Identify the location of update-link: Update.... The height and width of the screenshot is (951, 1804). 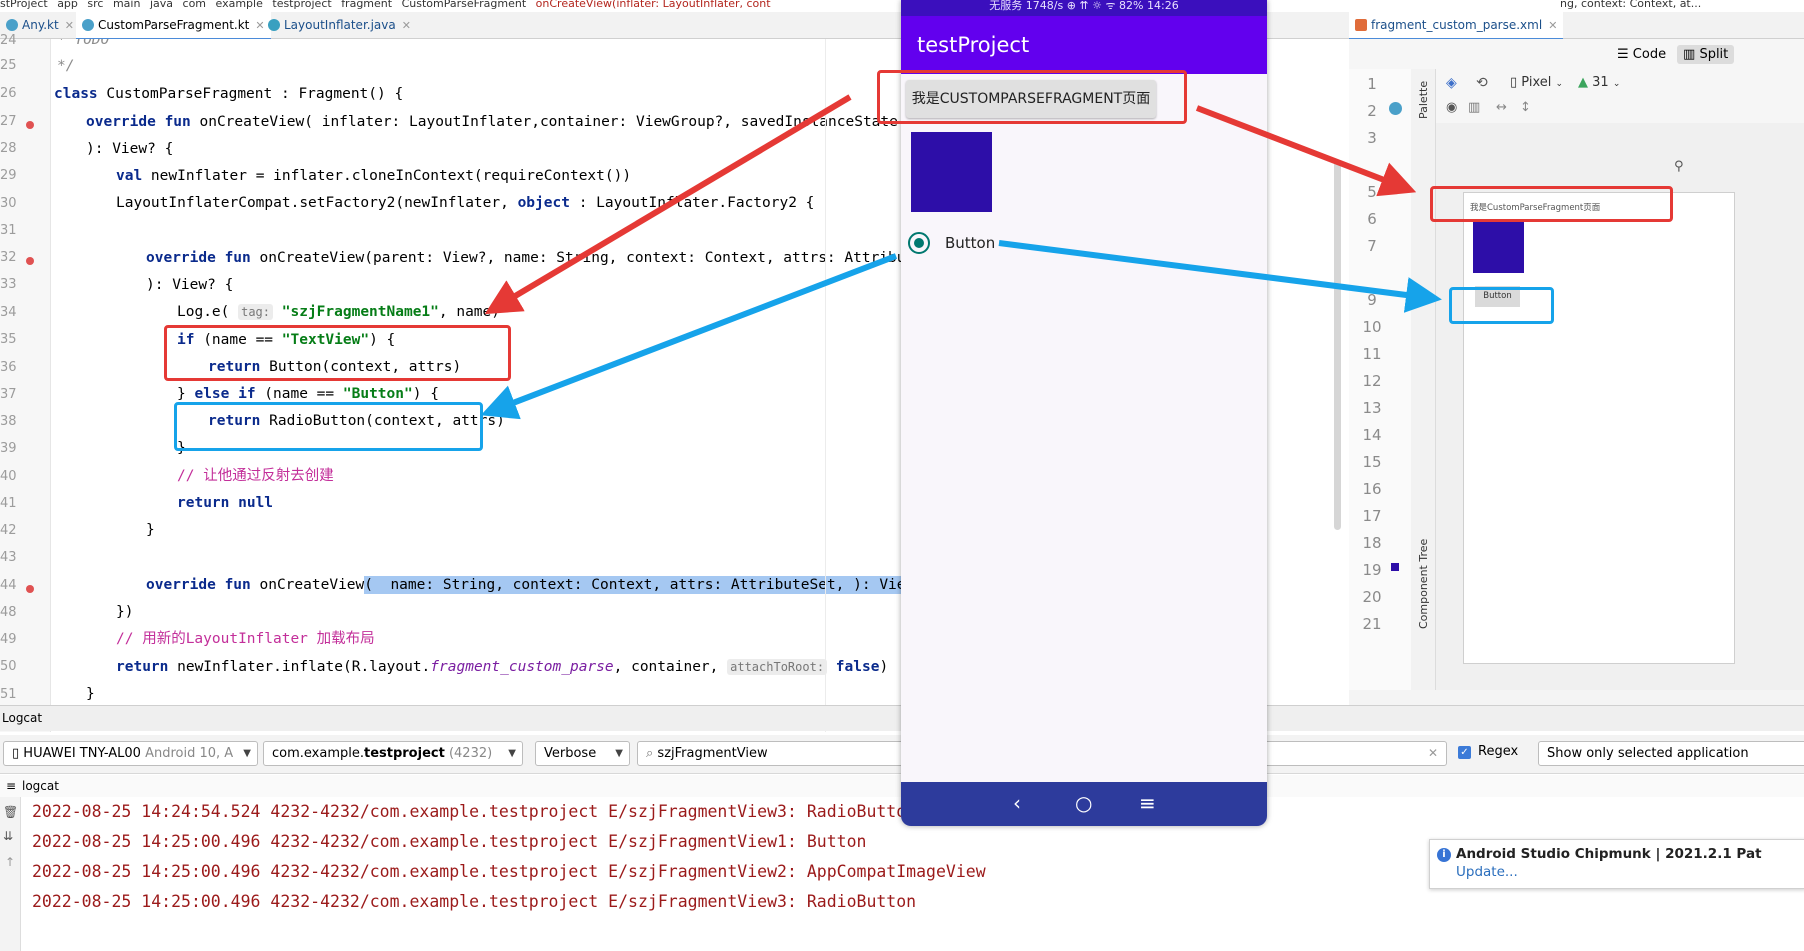
(1487, 872).